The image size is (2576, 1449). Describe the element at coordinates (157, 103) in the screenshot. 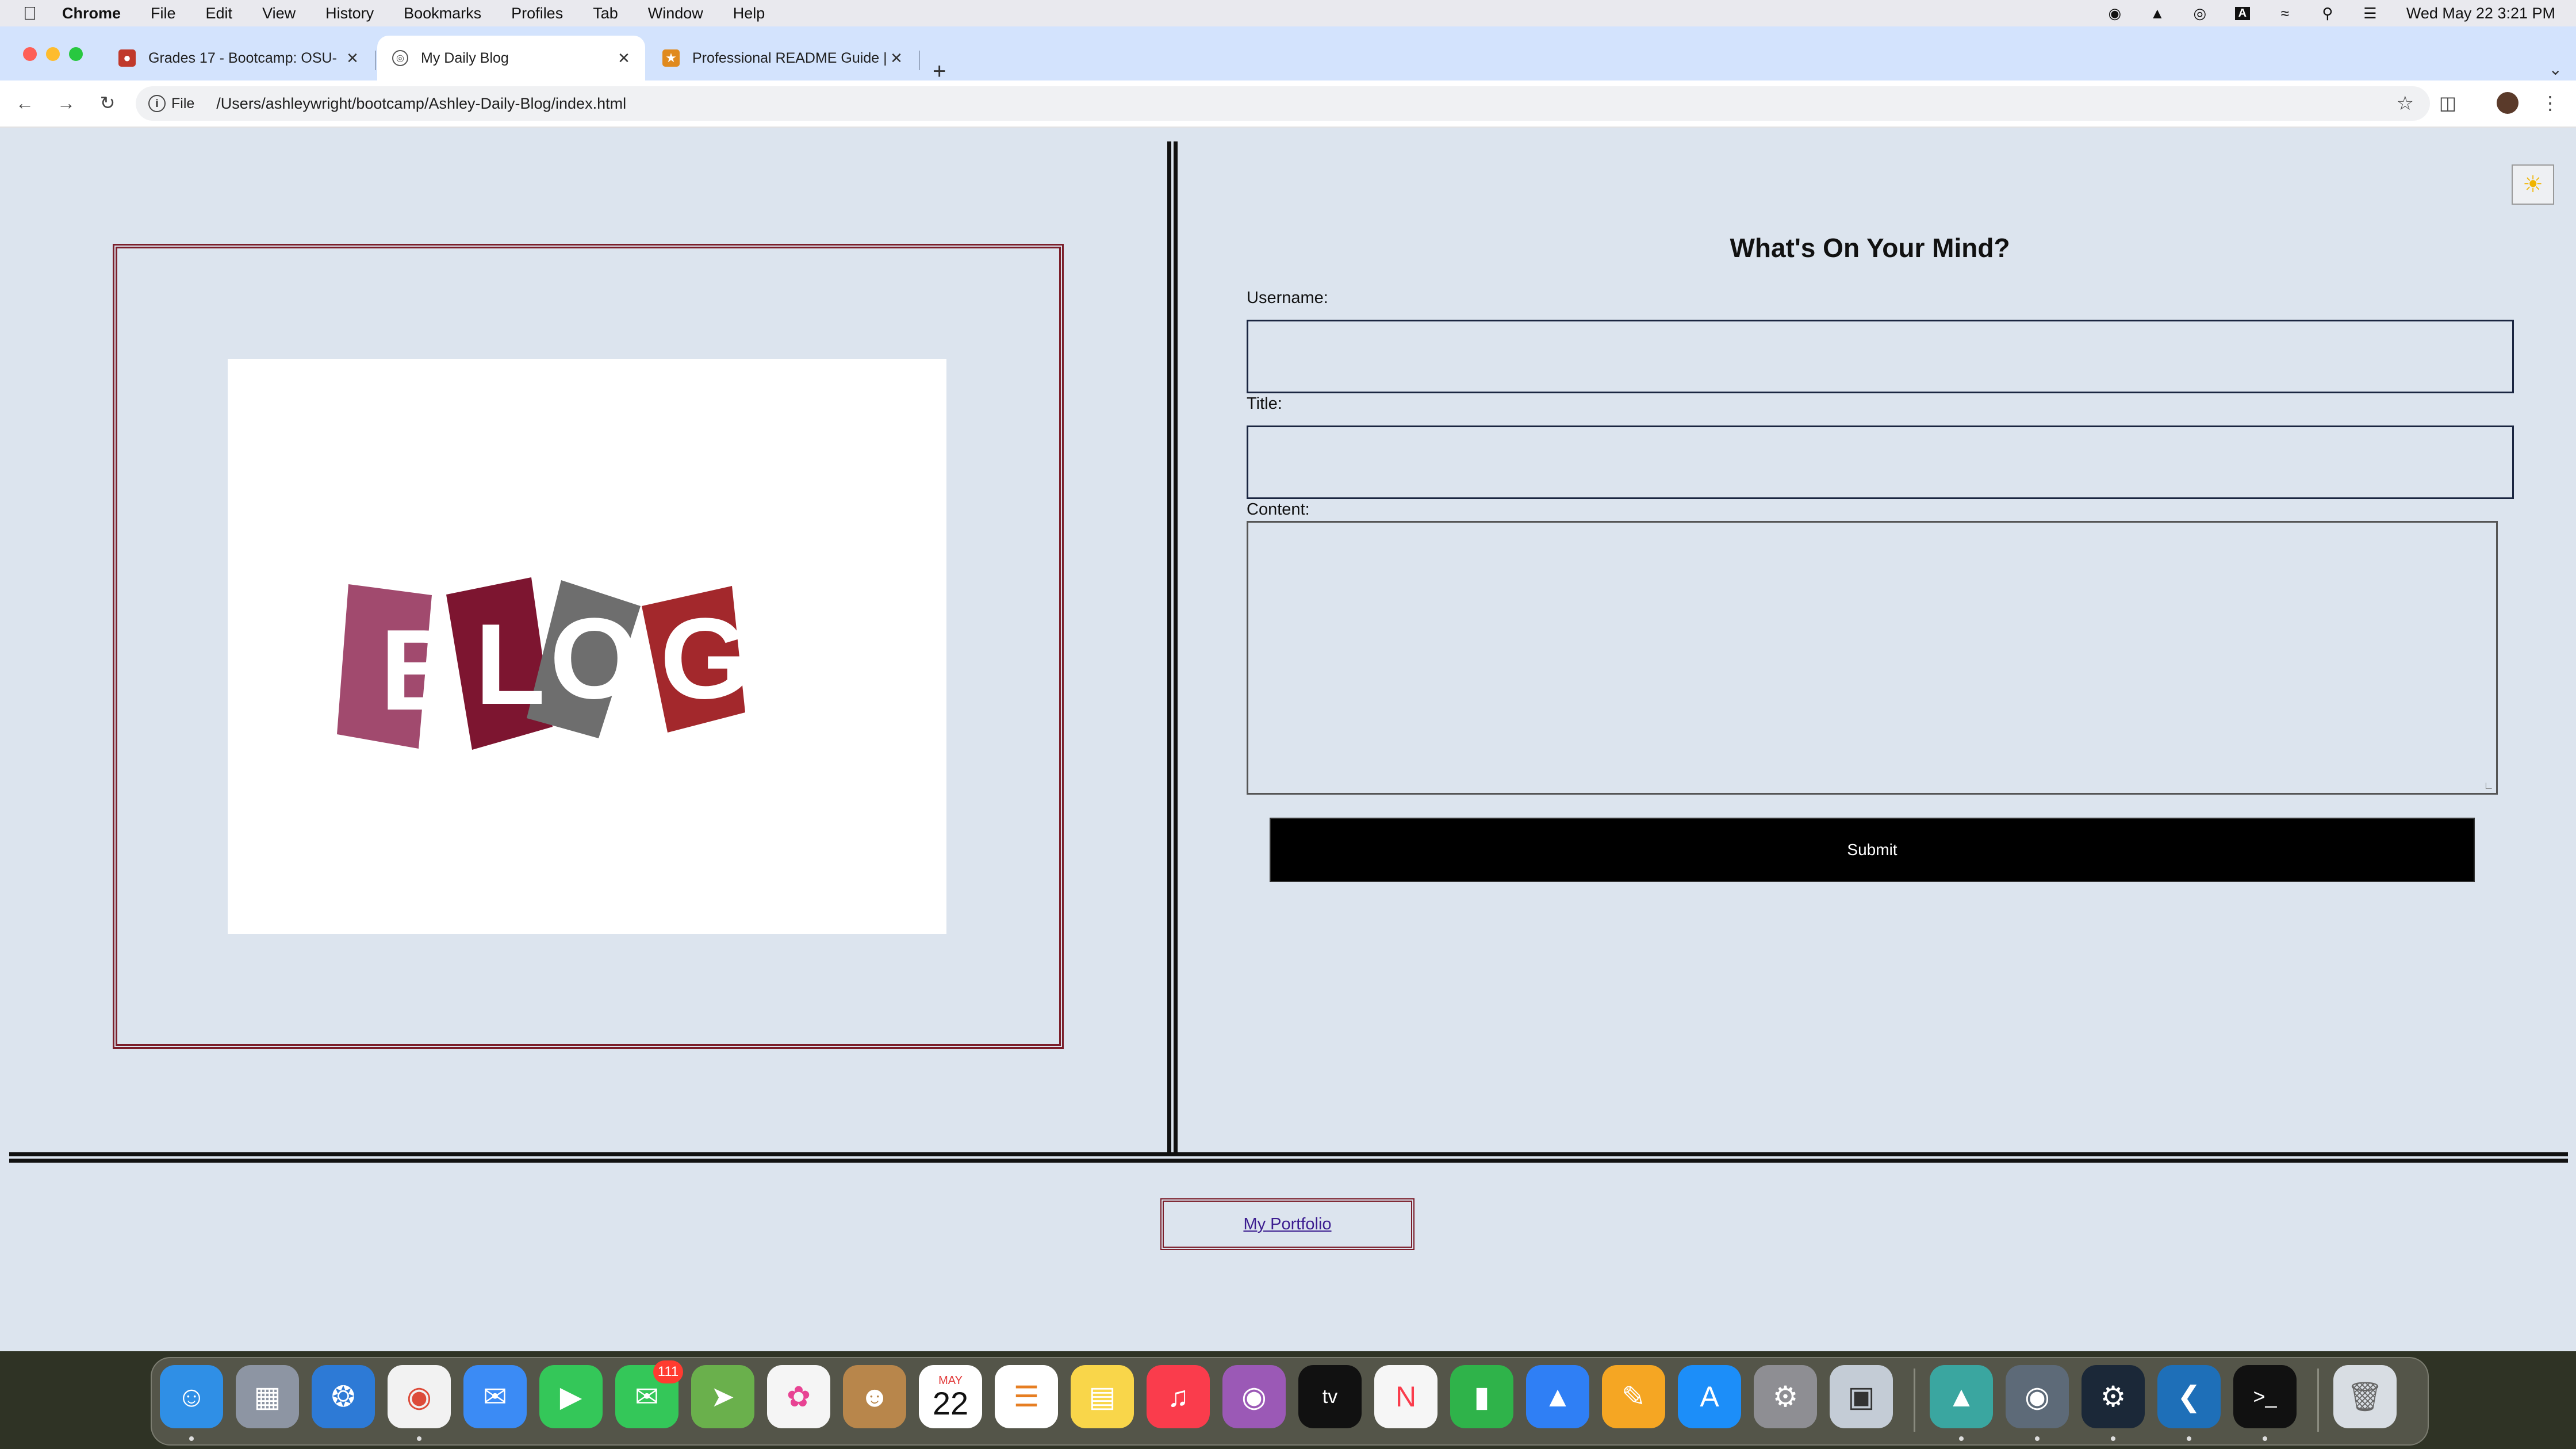

I see `info-icon: i` at that location.